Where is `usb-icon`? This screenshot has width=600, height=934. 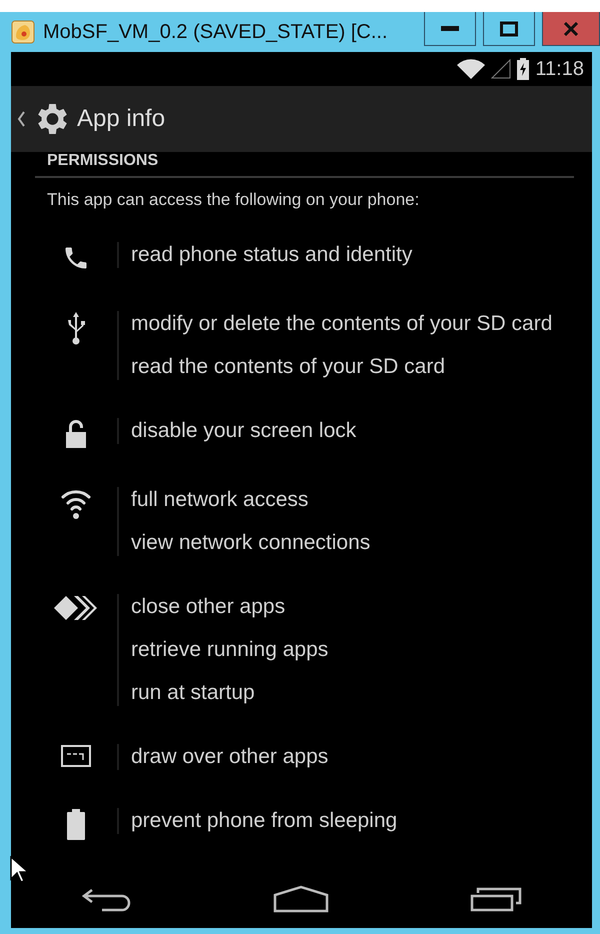 usb-icon is located at coordinates (76, 329).